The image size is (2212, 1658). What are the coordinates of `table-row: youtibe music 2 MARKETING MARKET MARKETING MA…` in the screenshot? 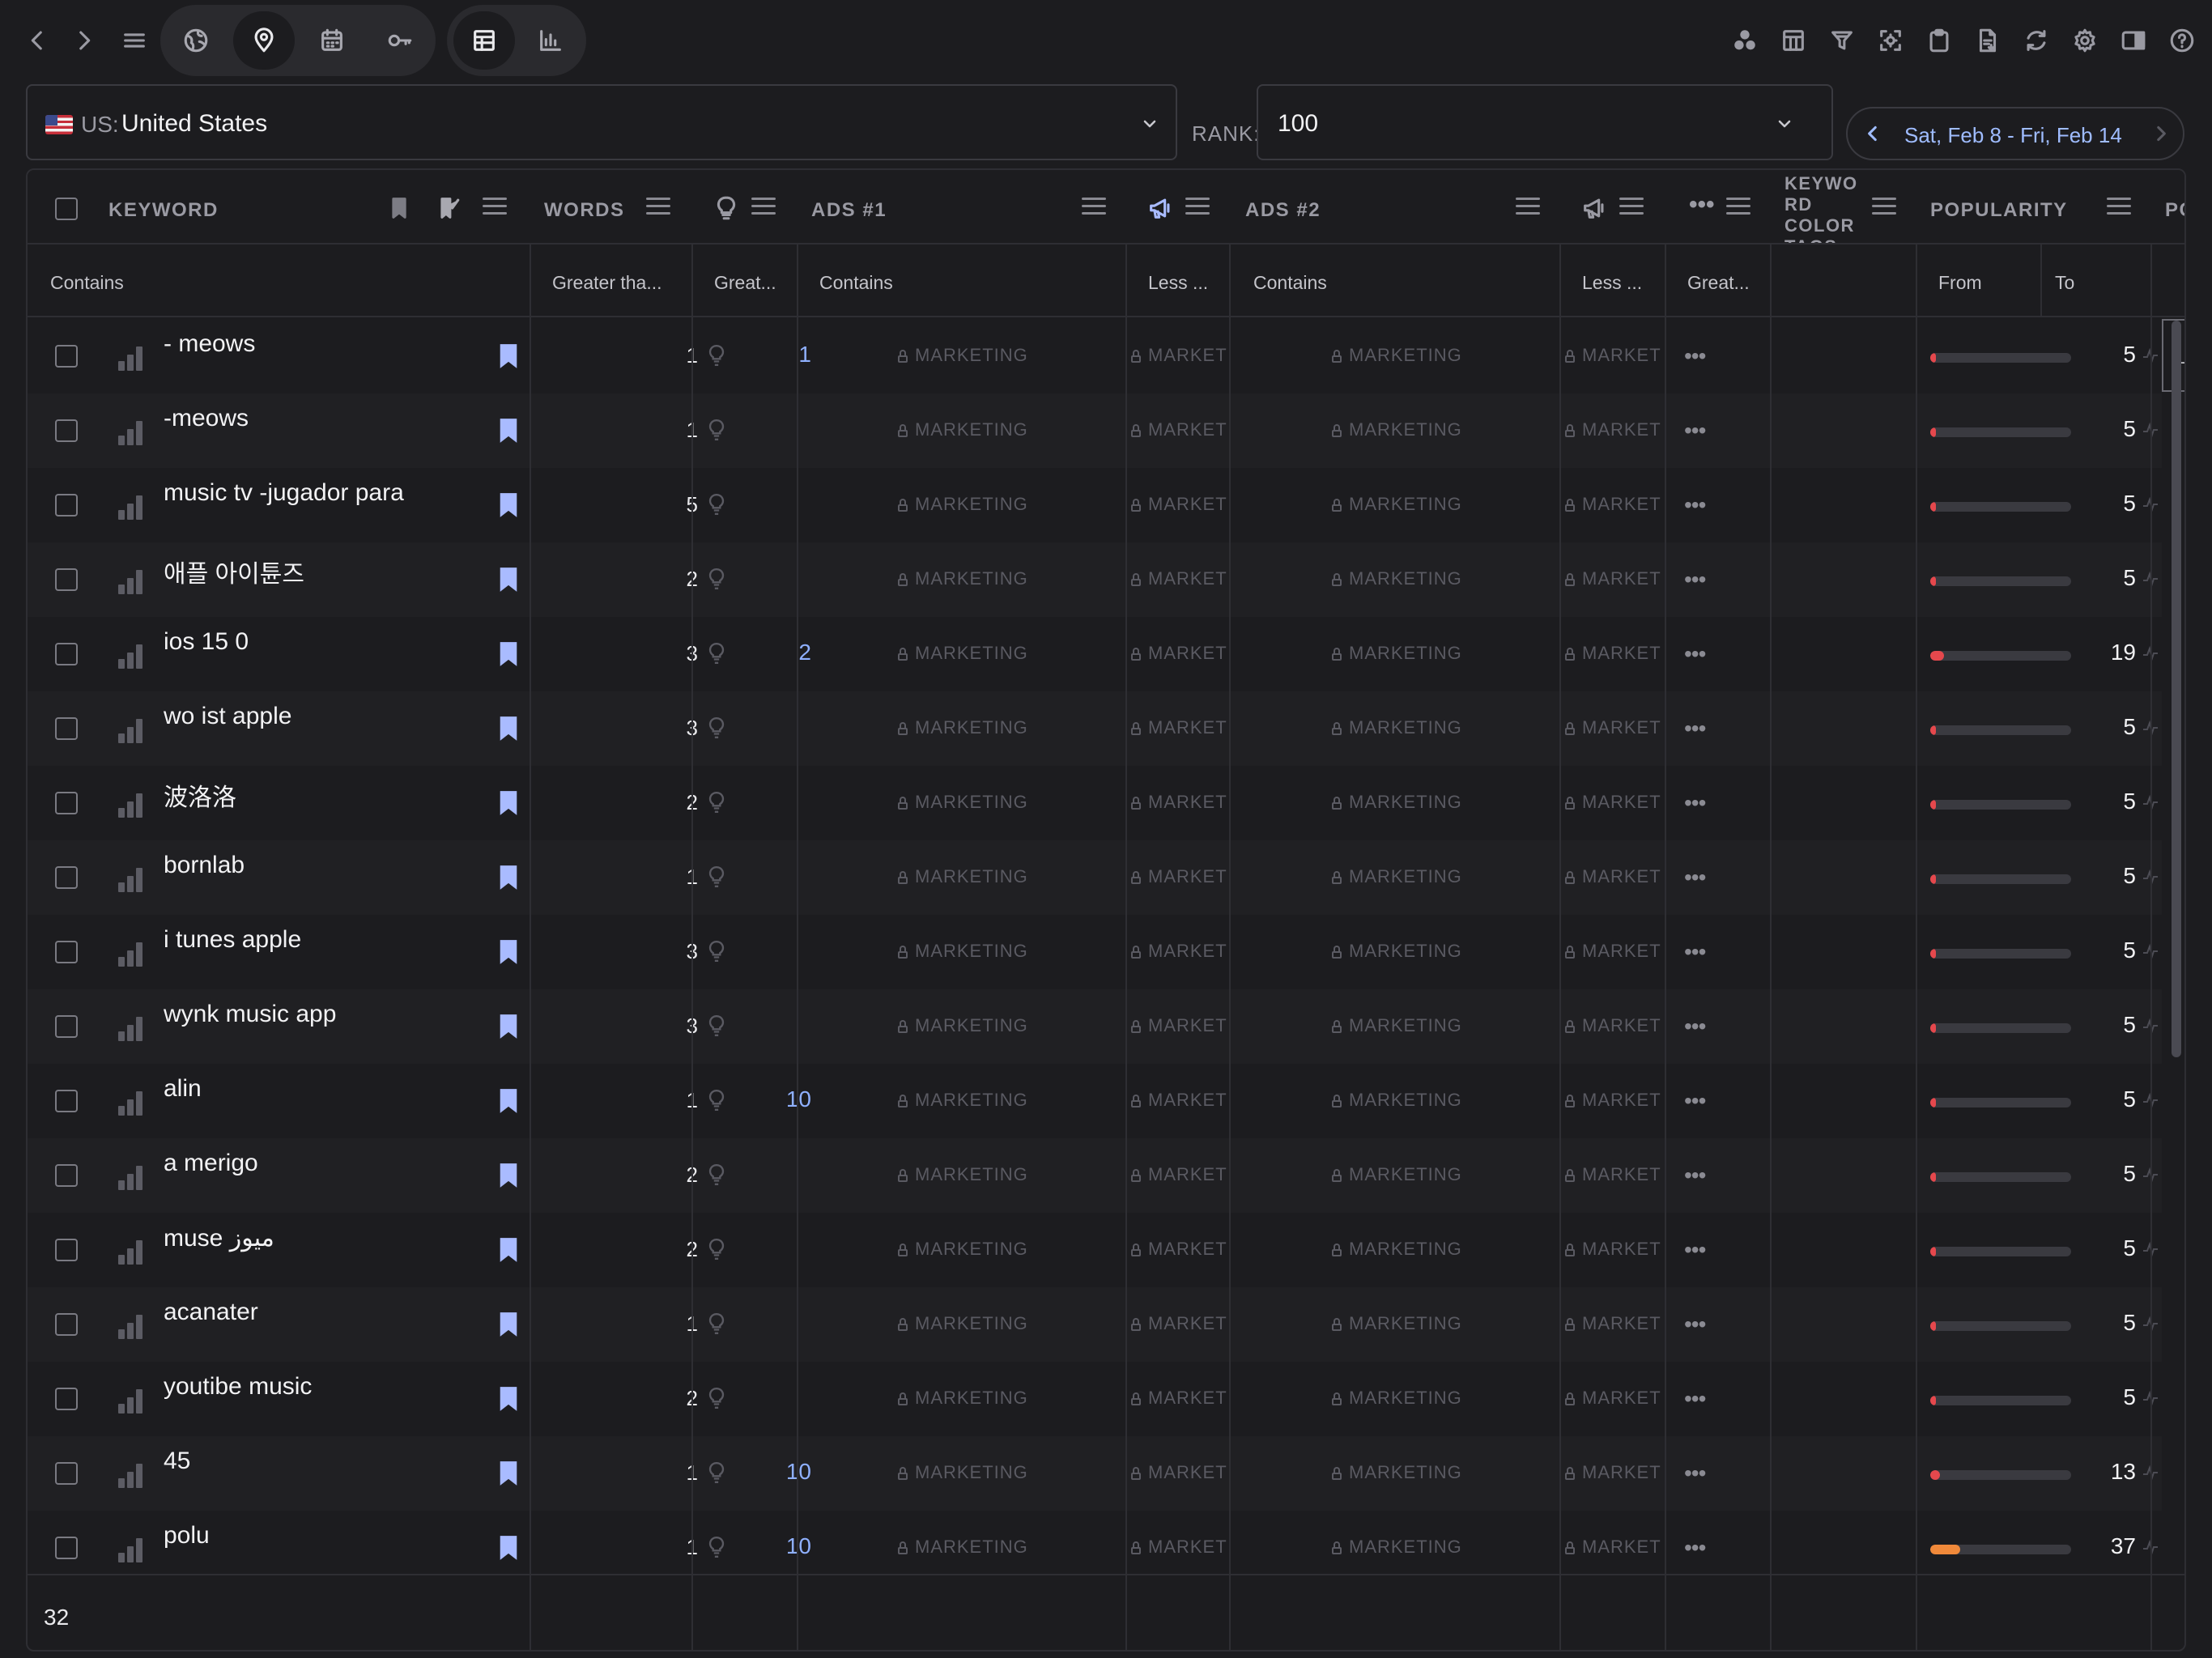 It's located at (1095, 1399).